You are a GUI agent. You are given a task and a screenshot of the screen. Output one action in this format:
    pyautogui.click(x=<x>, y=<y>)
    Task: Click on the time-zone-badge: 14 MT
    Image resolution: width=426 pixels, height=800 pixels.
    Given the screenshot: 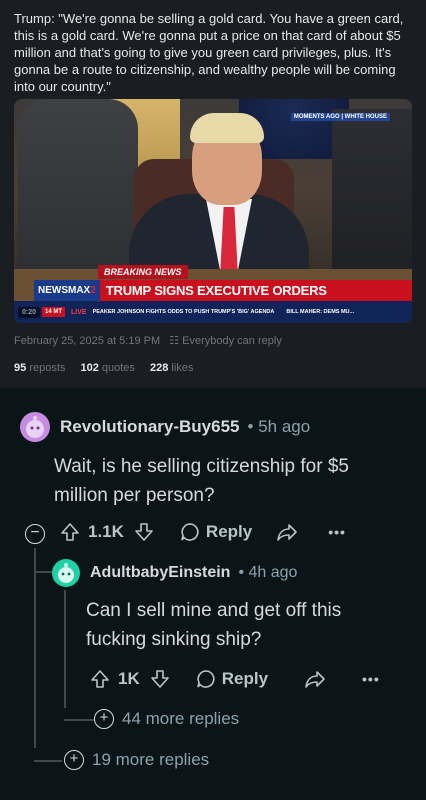 What is the action you would take?
    pyautogui.click(x=54, y=312)
    